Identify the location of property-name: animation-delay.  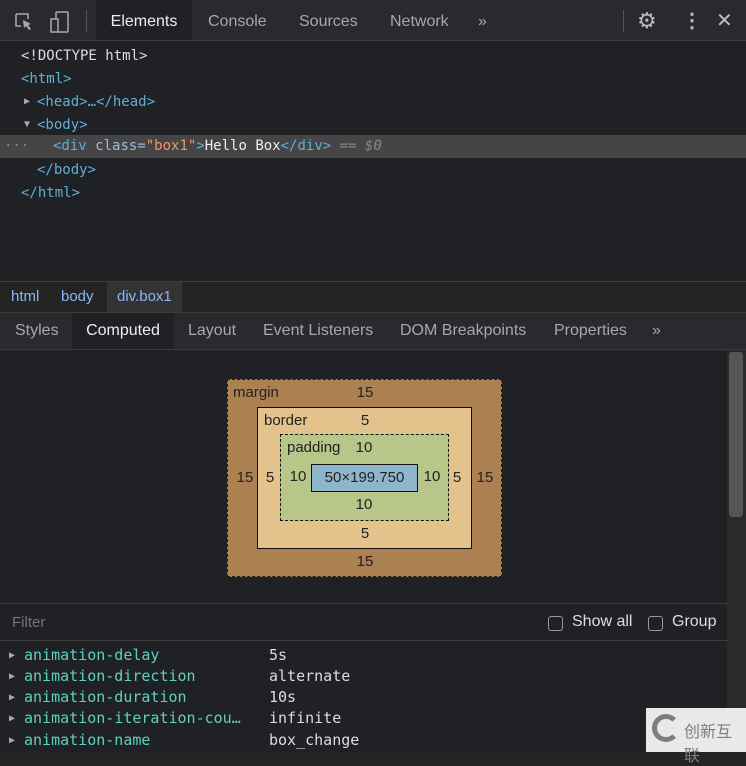
(92, 655).